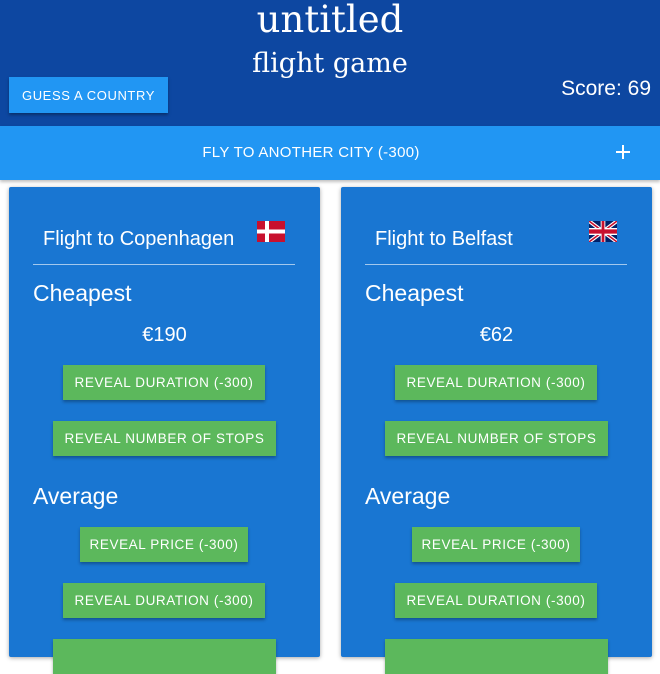  What do you see at coordinates (496, 335) in the screenshot?
I see `cheapest-price: €62` at bounding box center [496, 335].